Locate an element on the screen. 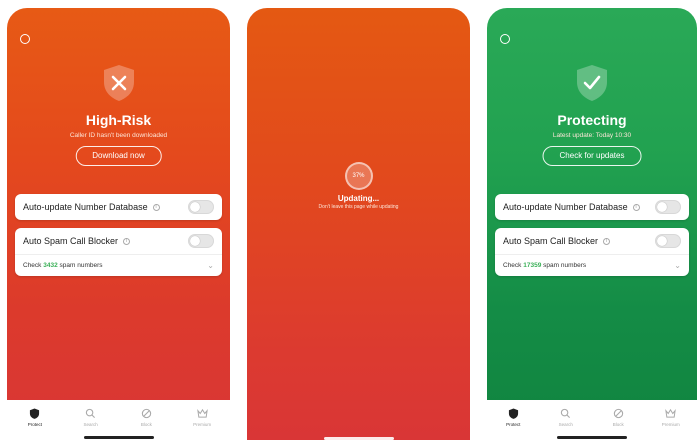  status-title: Protecting is located at coordinates (592, 120).